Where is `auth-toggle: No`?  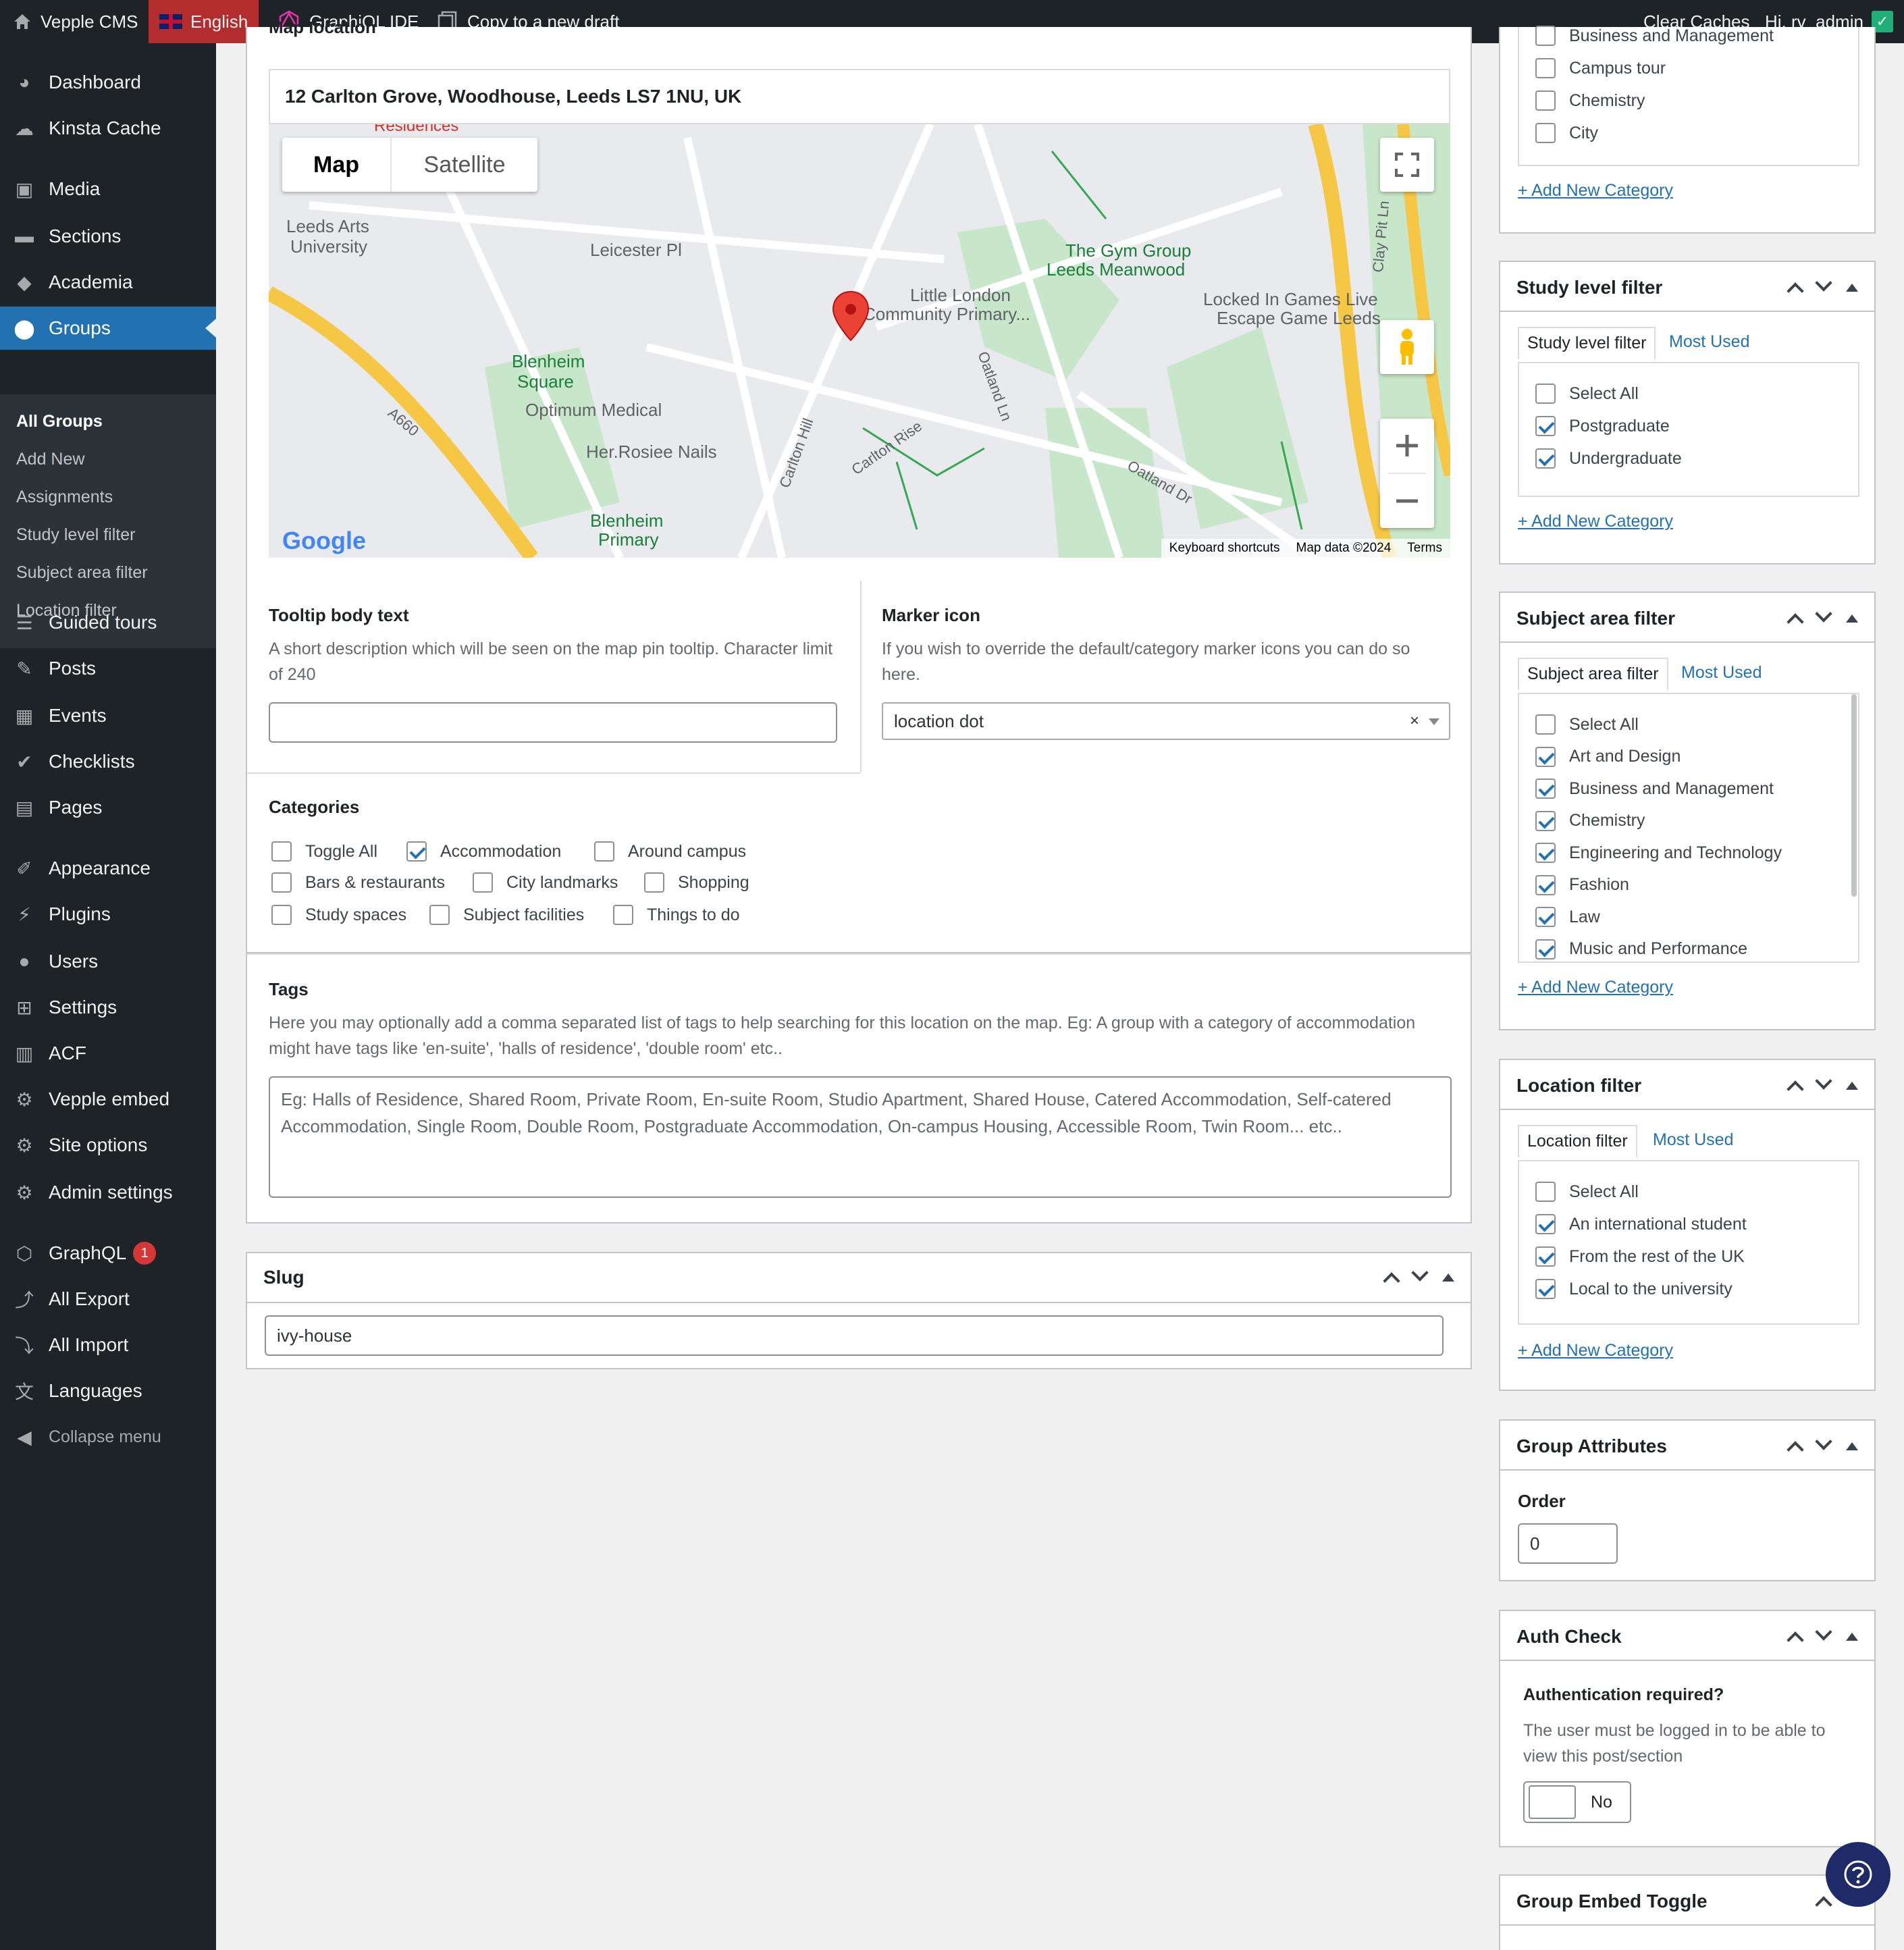 auth-toggle: No is located at coordinates (1577, 1802).